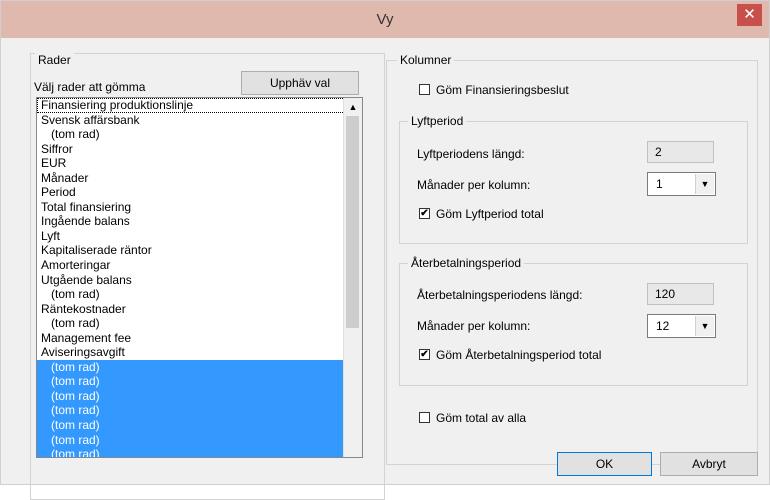  I want to click on ok-button: OK, so click(604, 464).